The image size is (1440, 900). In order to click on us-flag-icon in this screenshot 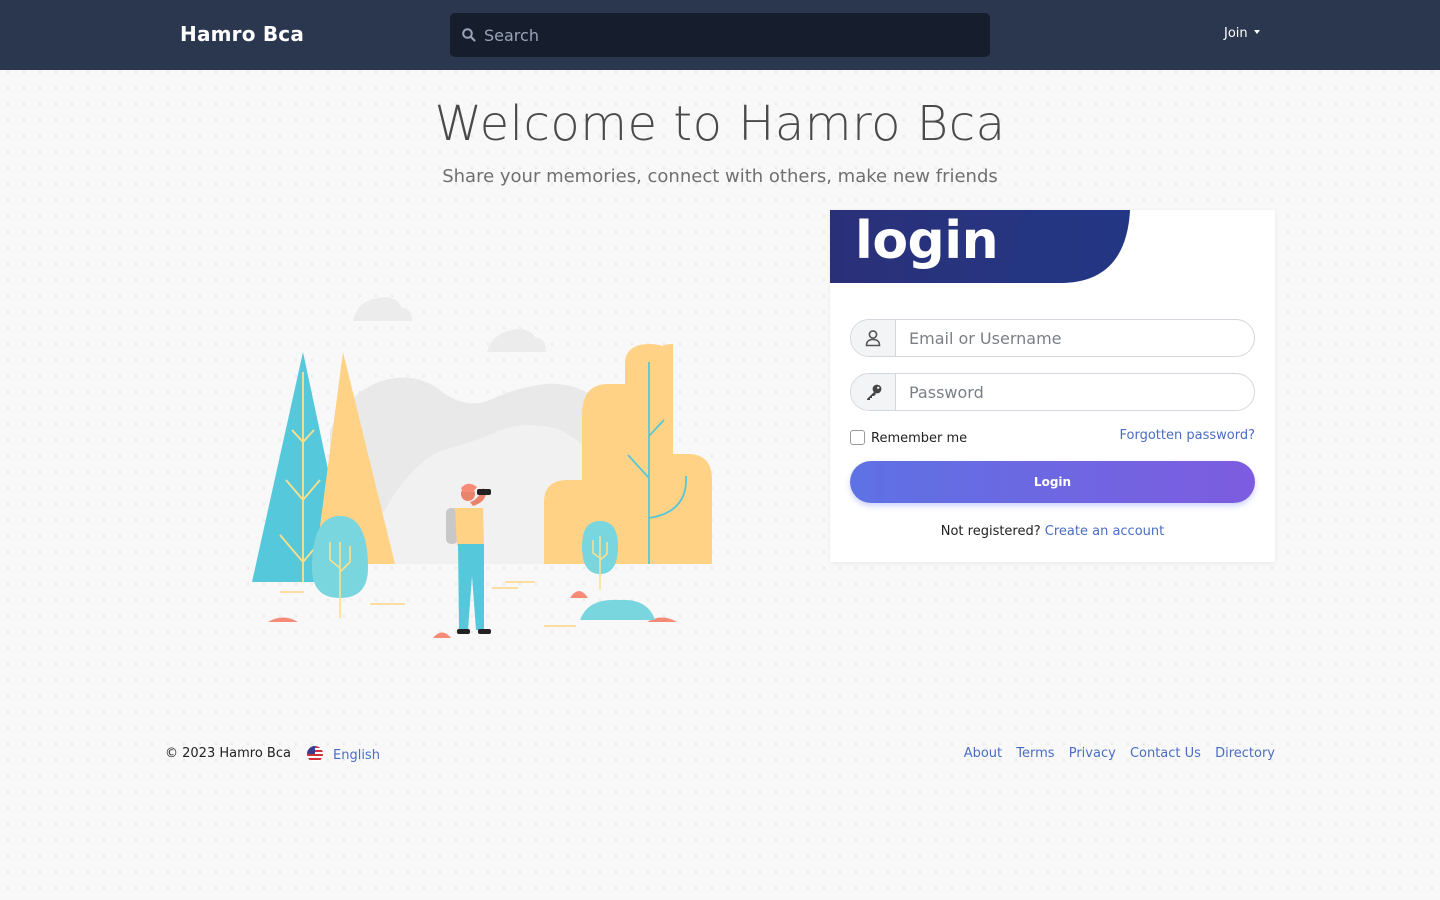, I will do `click(315, 754)`.